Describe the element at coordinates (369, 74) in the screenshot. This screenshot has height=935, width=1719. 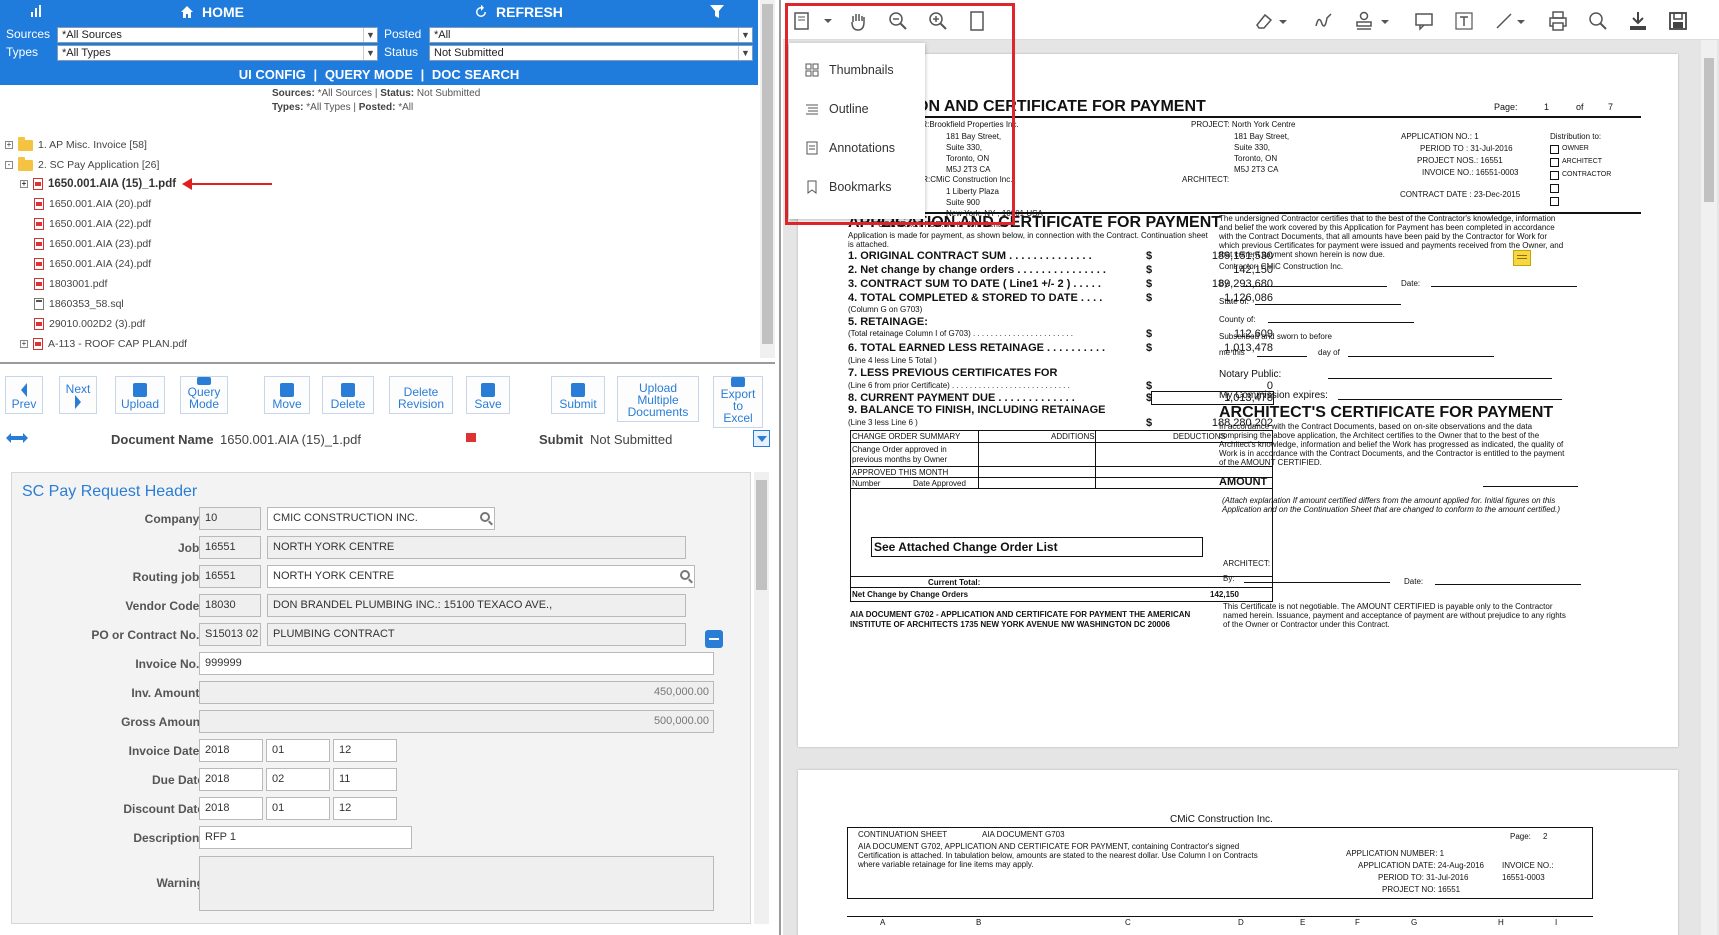
I see `query-mode-link: QUERY MODE` at that location.